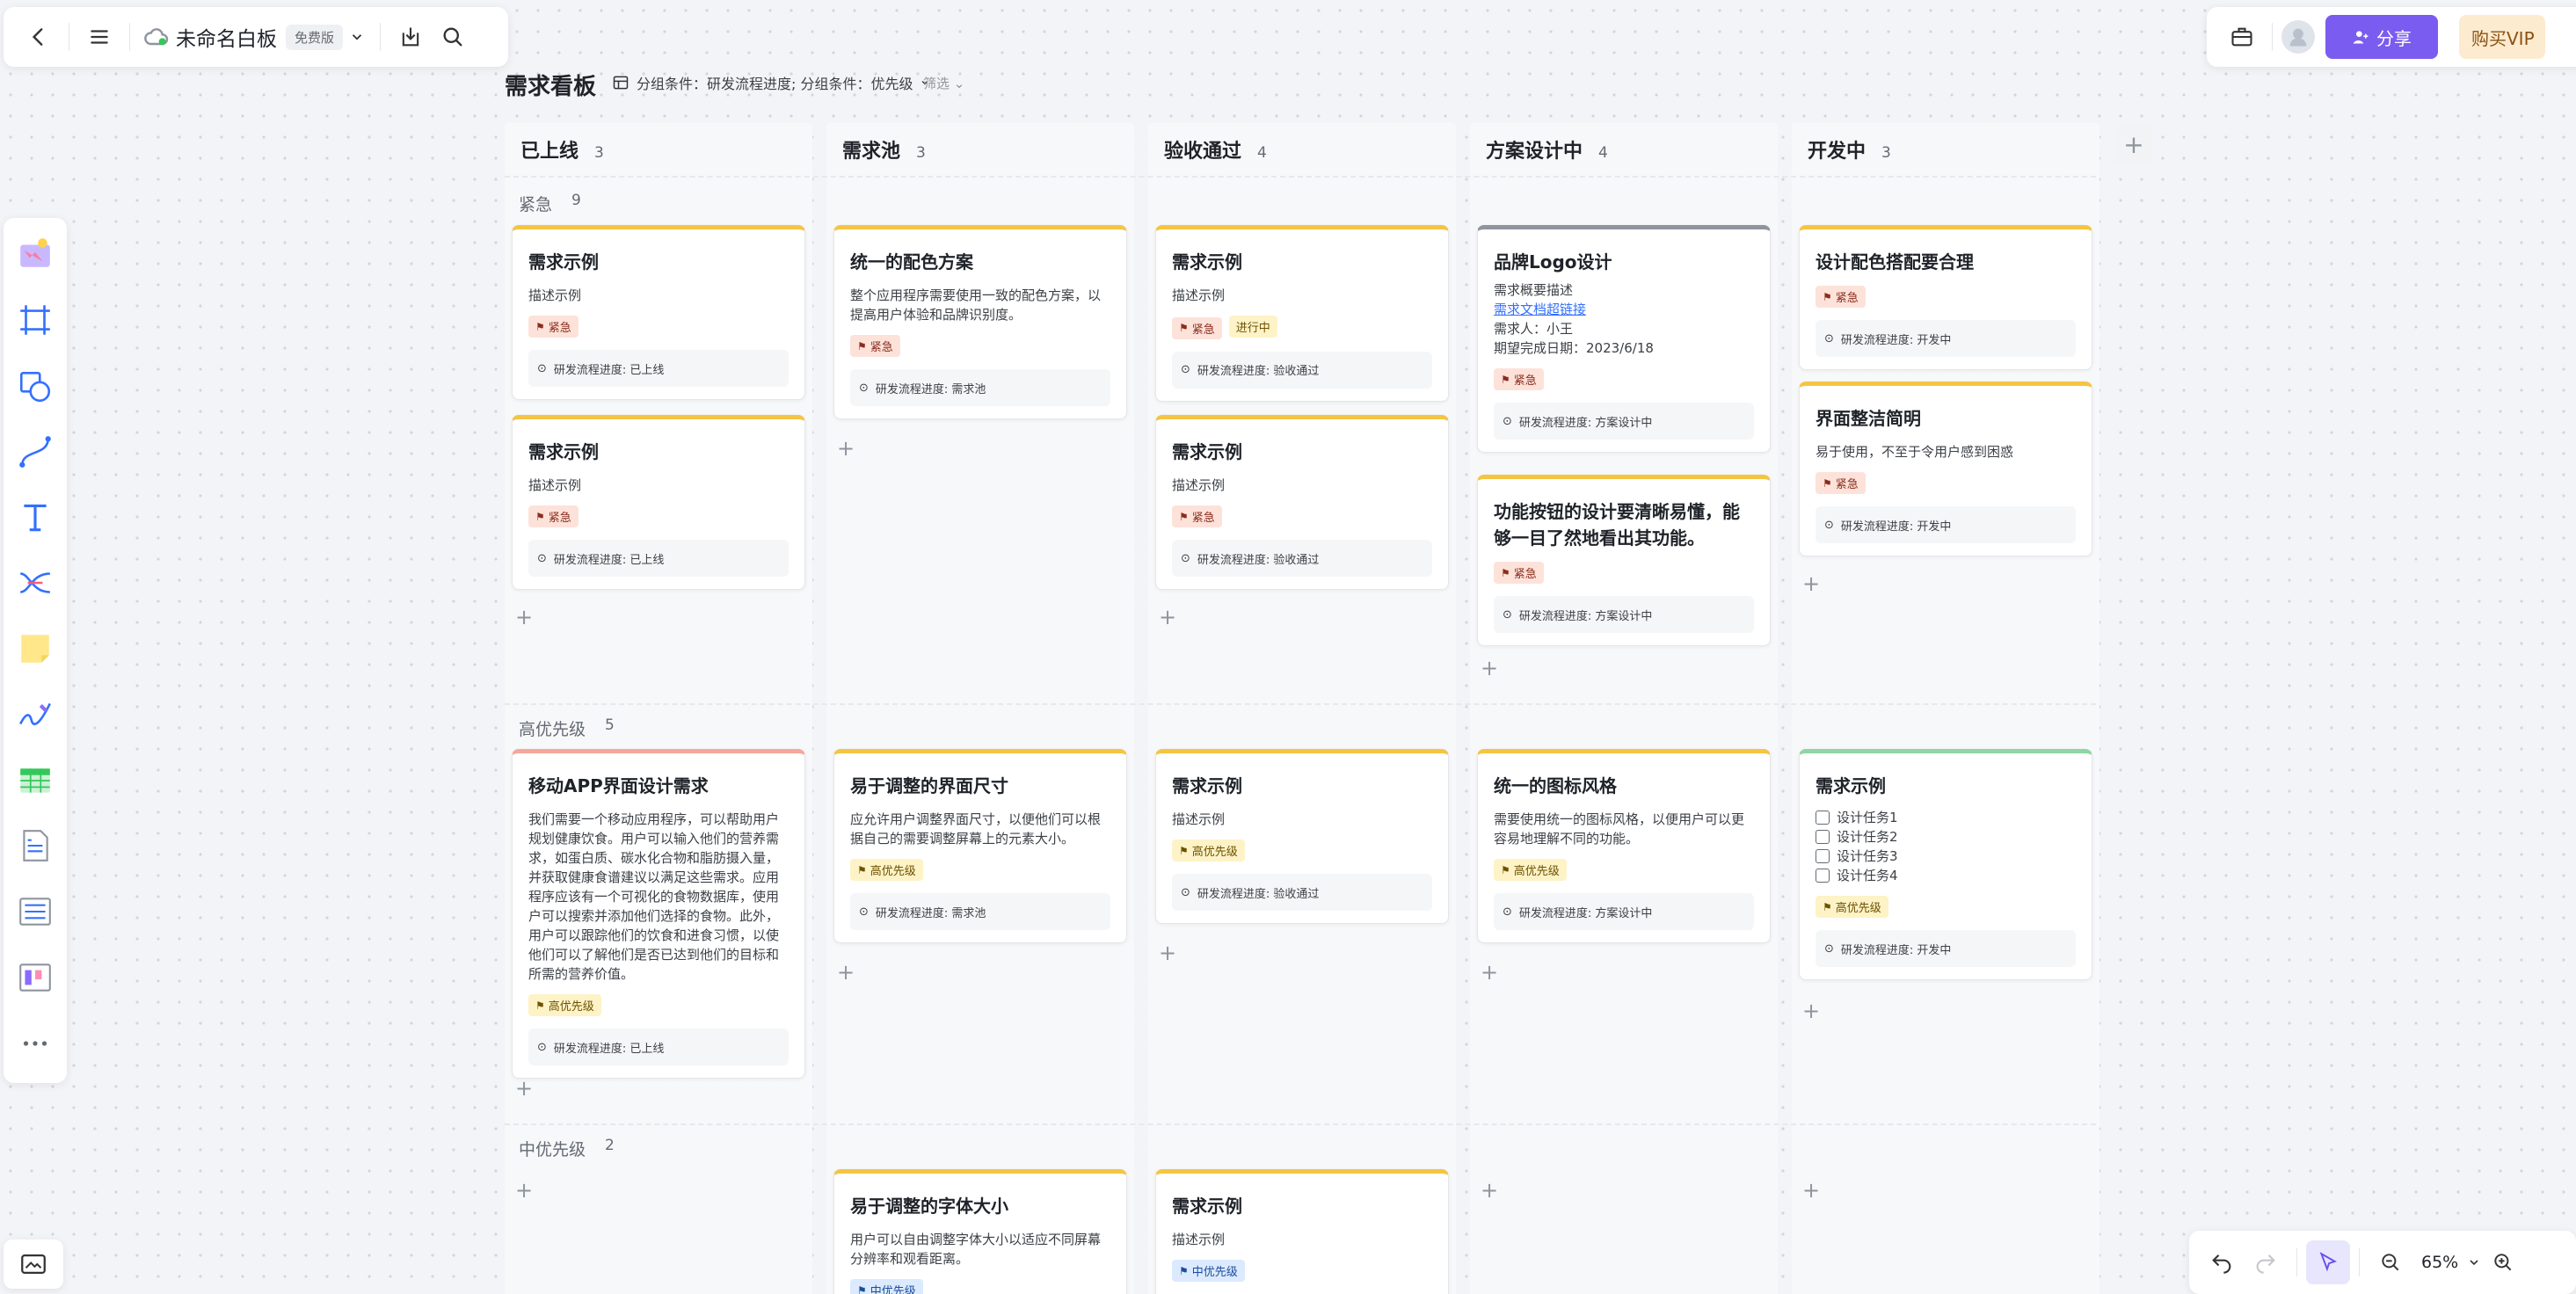 The image size is (2576, 1294). I want to click on minimap-button, so click(33, 1264).